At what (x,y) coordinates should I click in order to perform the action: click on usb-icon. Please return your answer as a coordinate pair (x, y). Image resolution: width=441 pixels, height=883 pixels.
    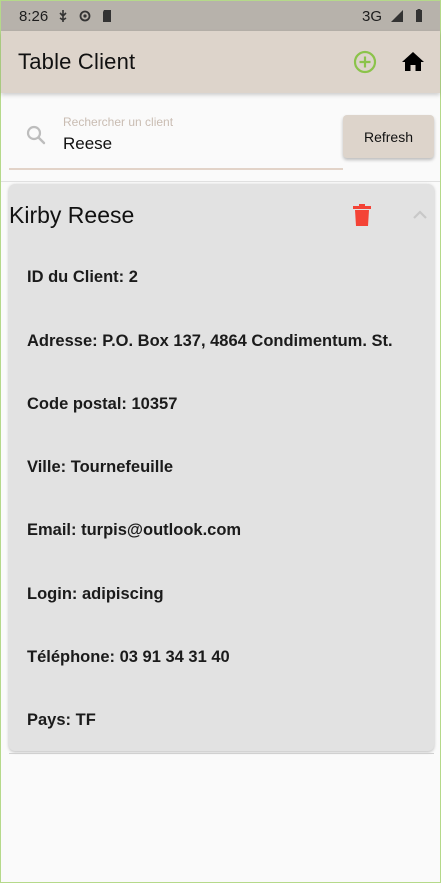
    Looking at the image, I should click on (63, 16).